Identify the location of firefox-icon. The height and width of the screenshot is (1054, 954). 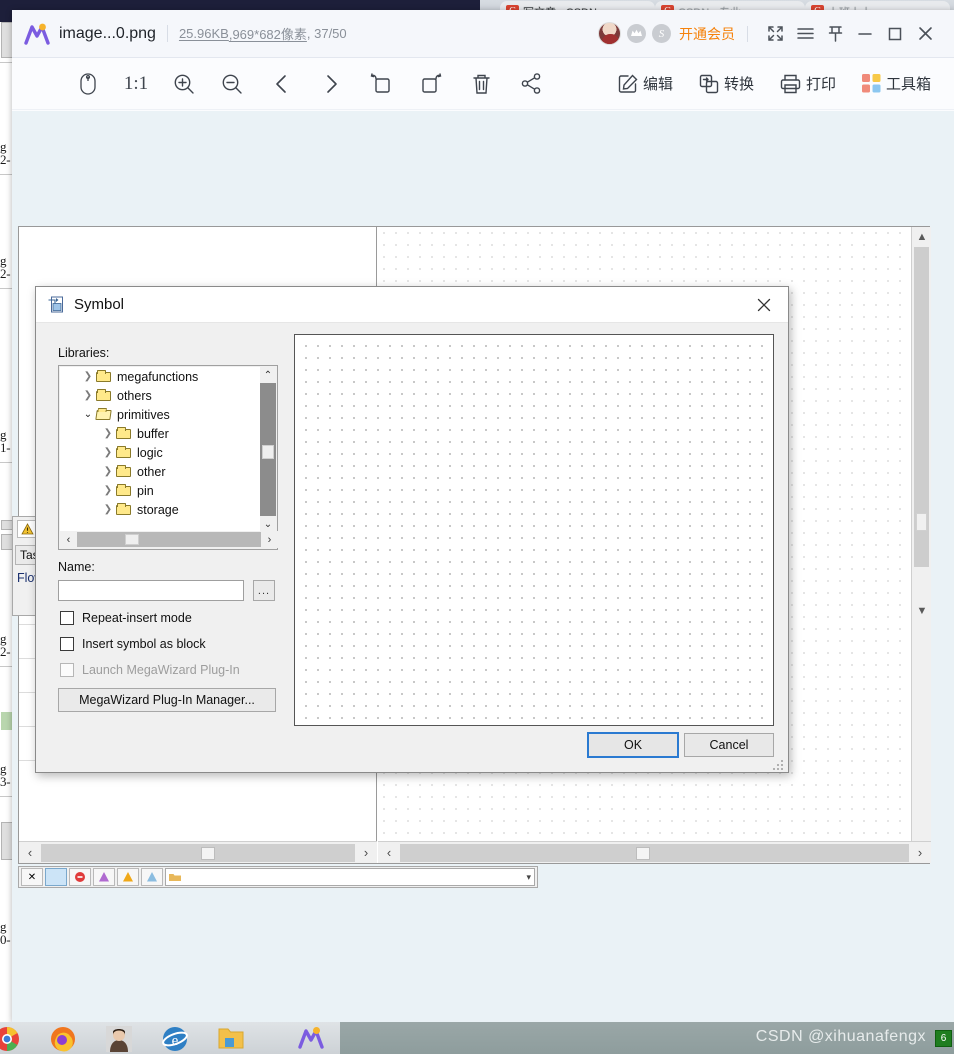
(63, 1039).